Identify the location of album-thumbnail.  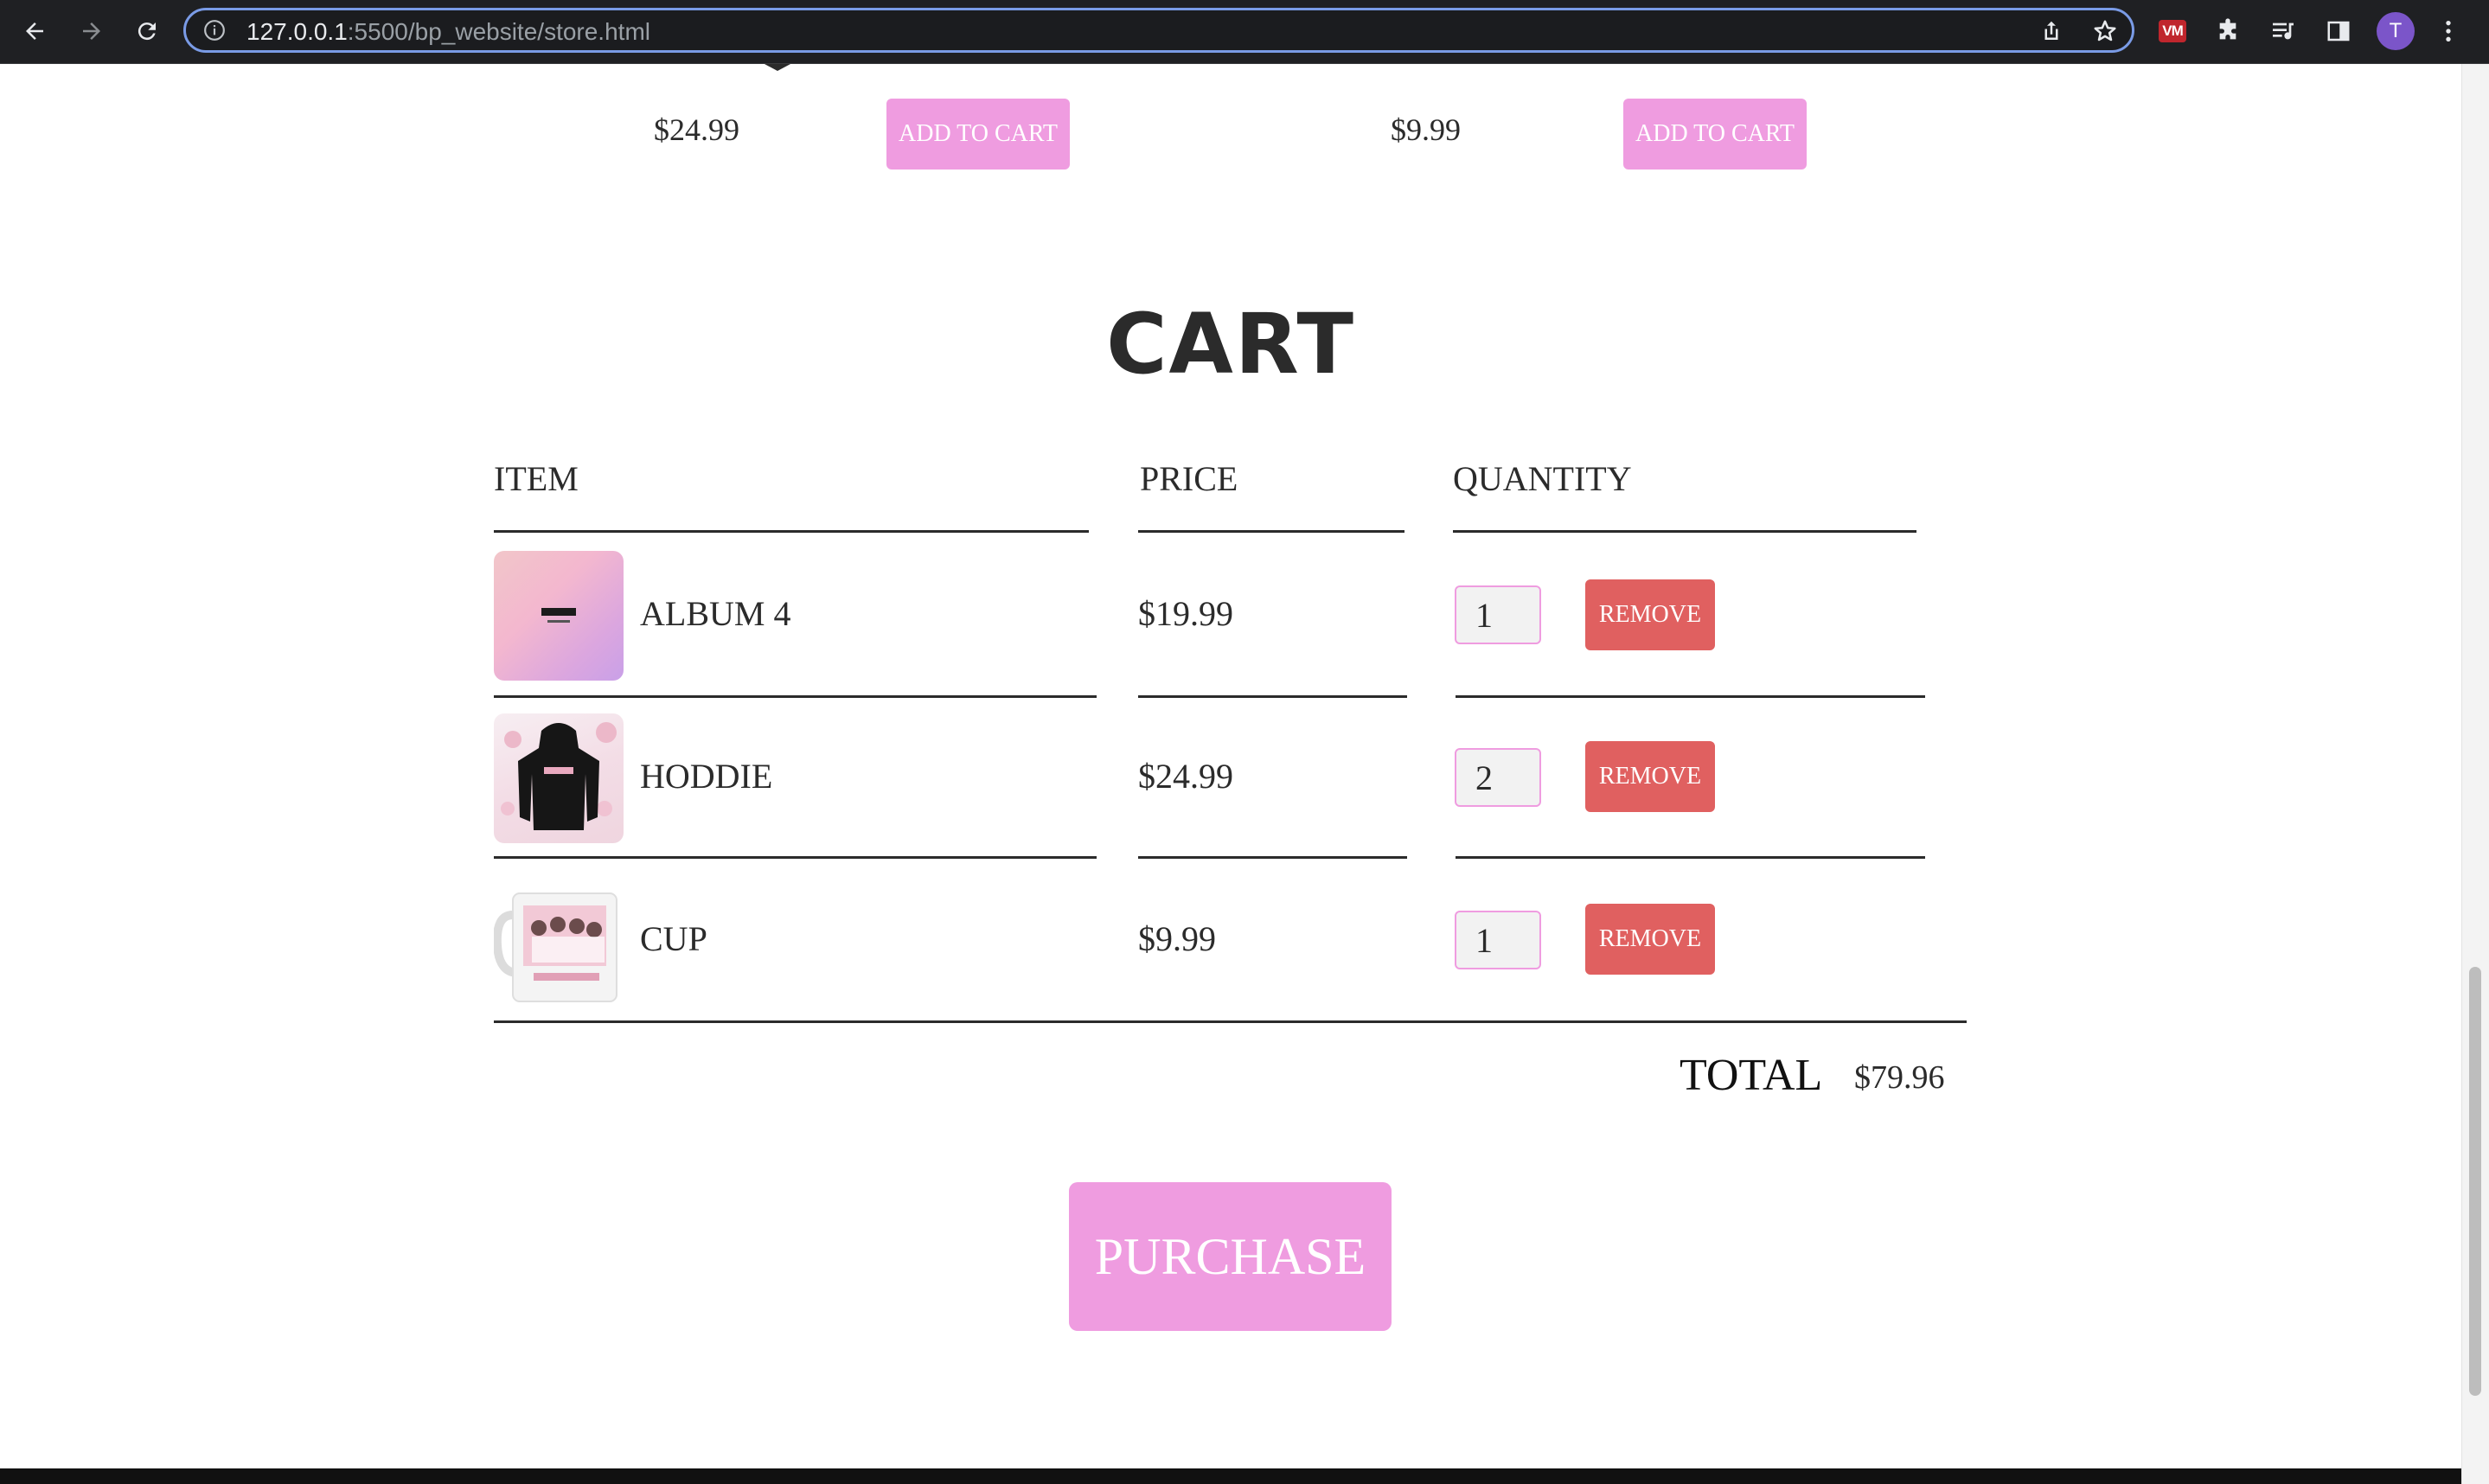
(559, 616).